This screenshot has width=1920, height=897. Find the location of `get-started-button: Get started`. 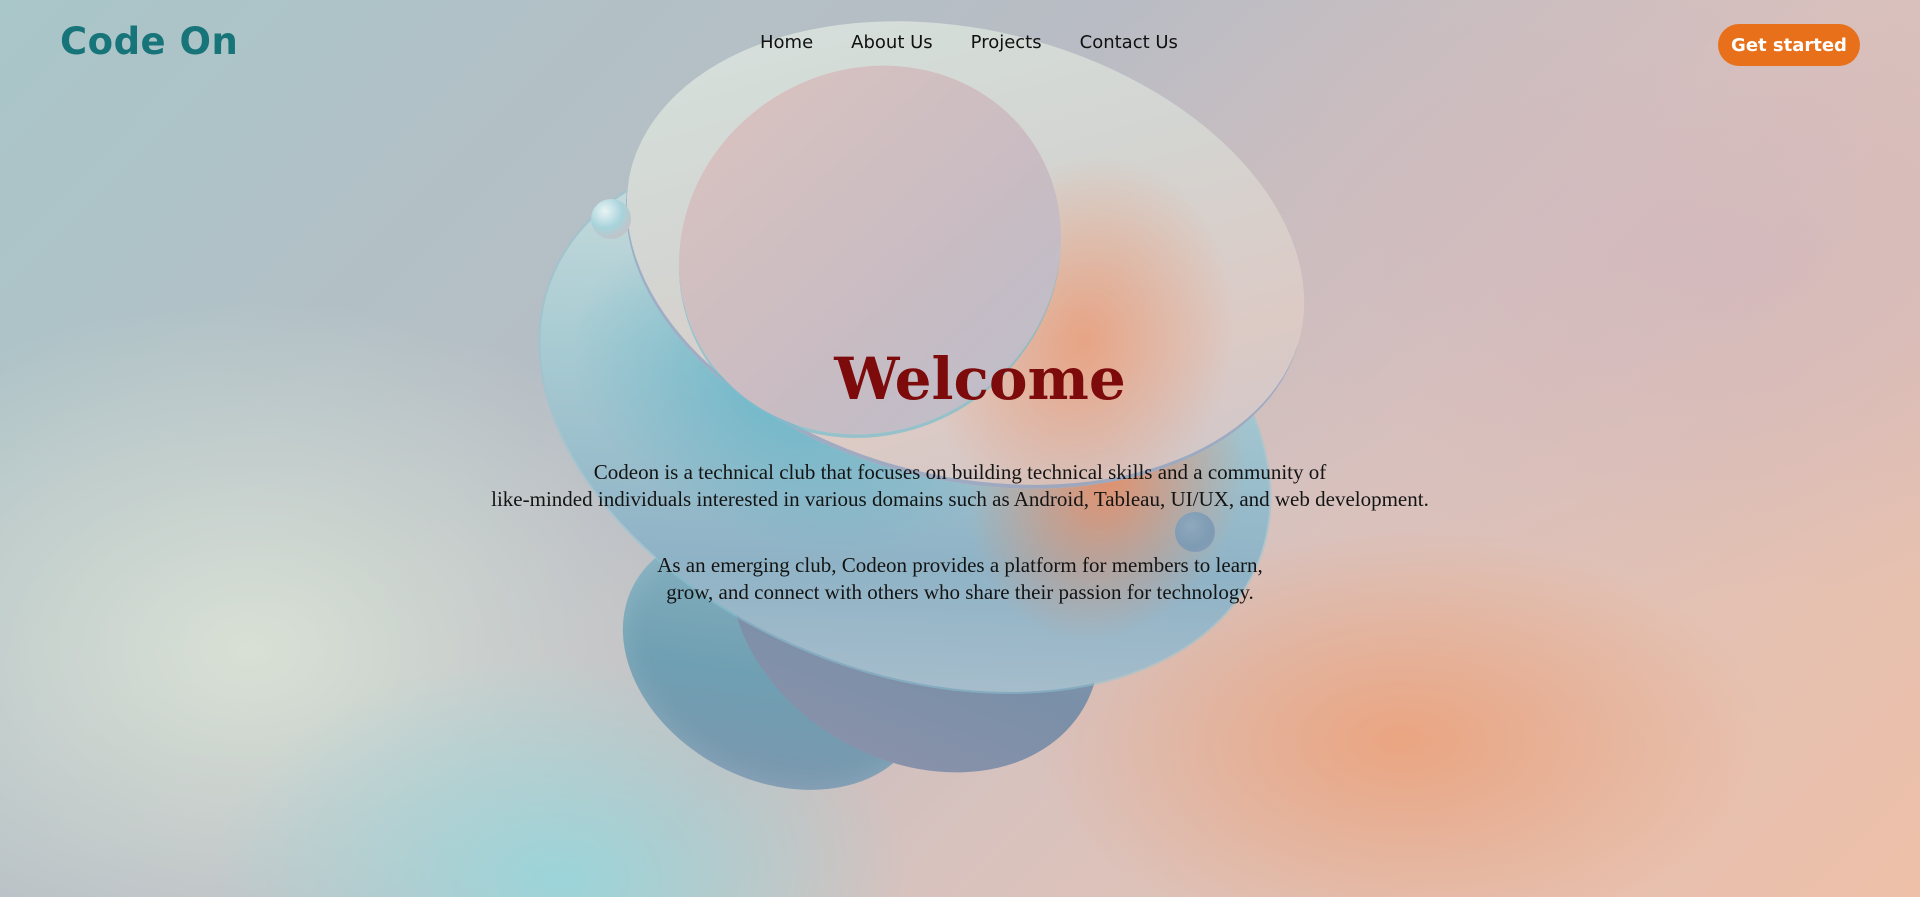

get-started-button: Get started is located at coordinates (1789, 45).